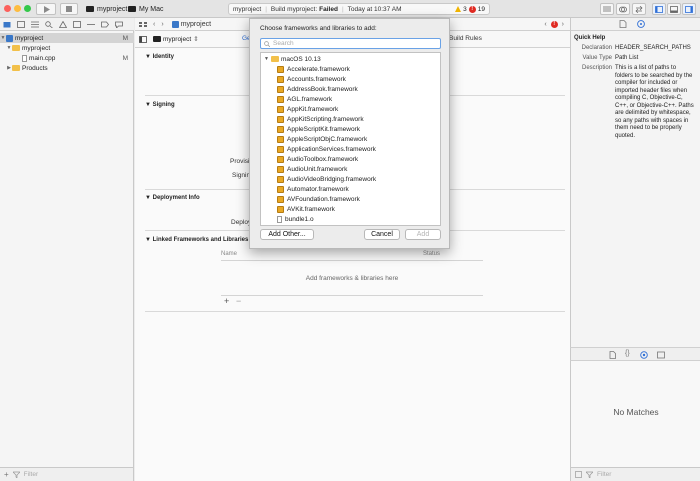 Image resolution: width=700 pixels, height=481 pixels. What do you see at coordinates (545, 24) in the screenshot?
I see `previous-issue-icon: ‹` at bounding box center [545, 24].